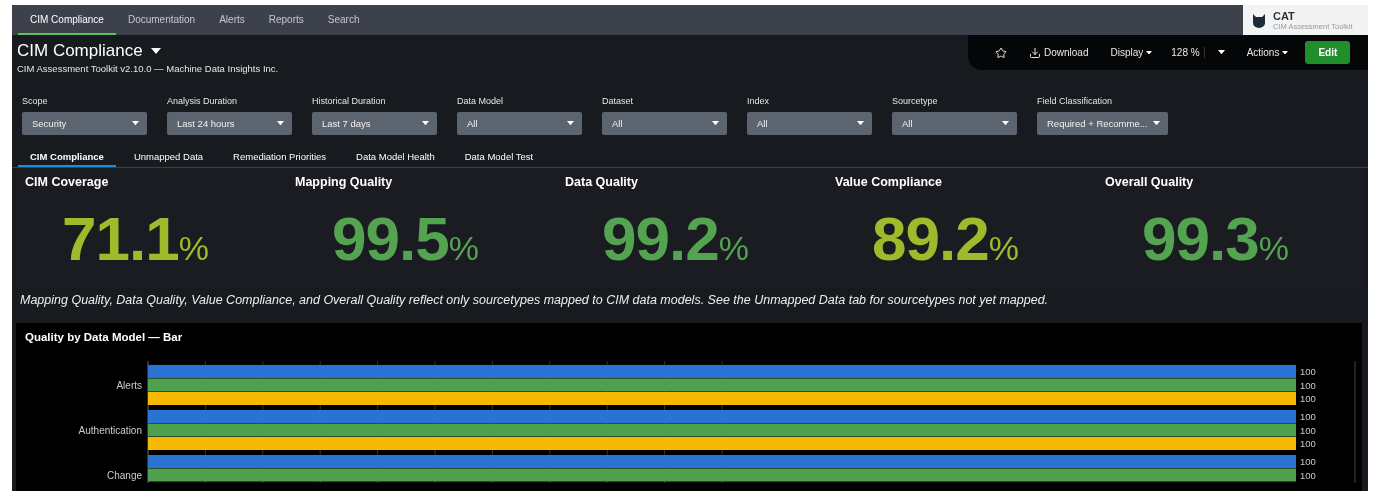  Describe the element at coordinates (1131, 52) in the screenshot. I see `display-button: Display` at that location.